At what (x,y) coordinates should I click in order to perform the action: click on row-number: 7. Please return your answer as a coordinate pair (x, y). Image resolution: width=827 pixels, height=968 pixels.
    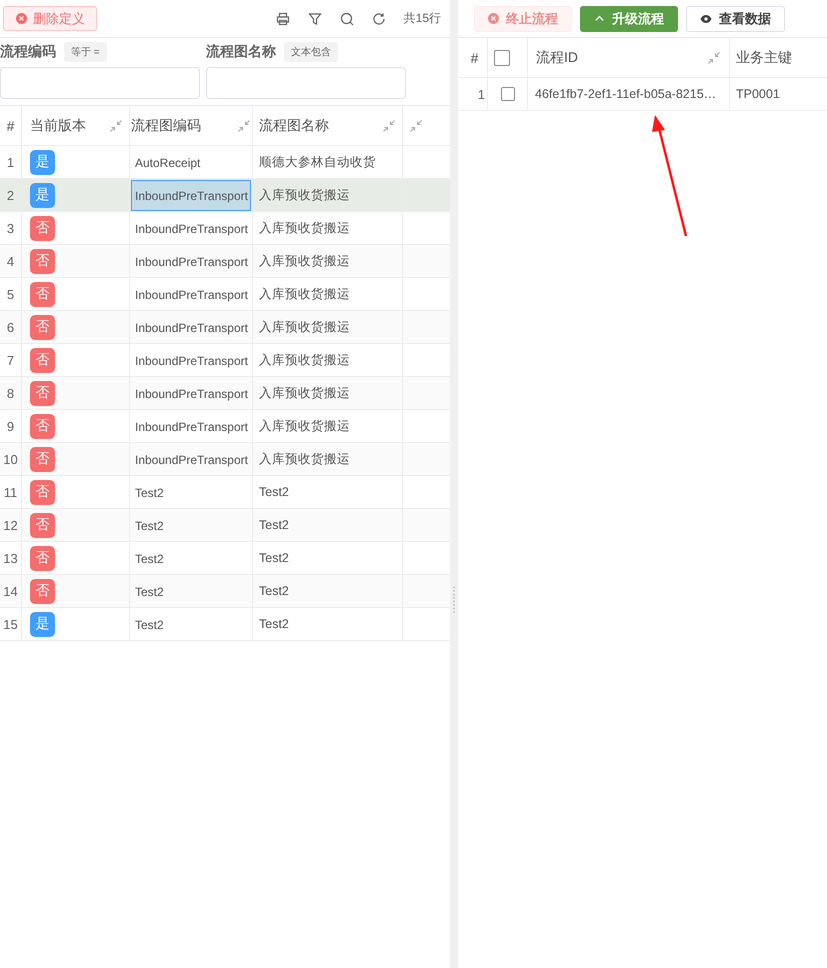
    Looking at the image, I should click on (10, 360).